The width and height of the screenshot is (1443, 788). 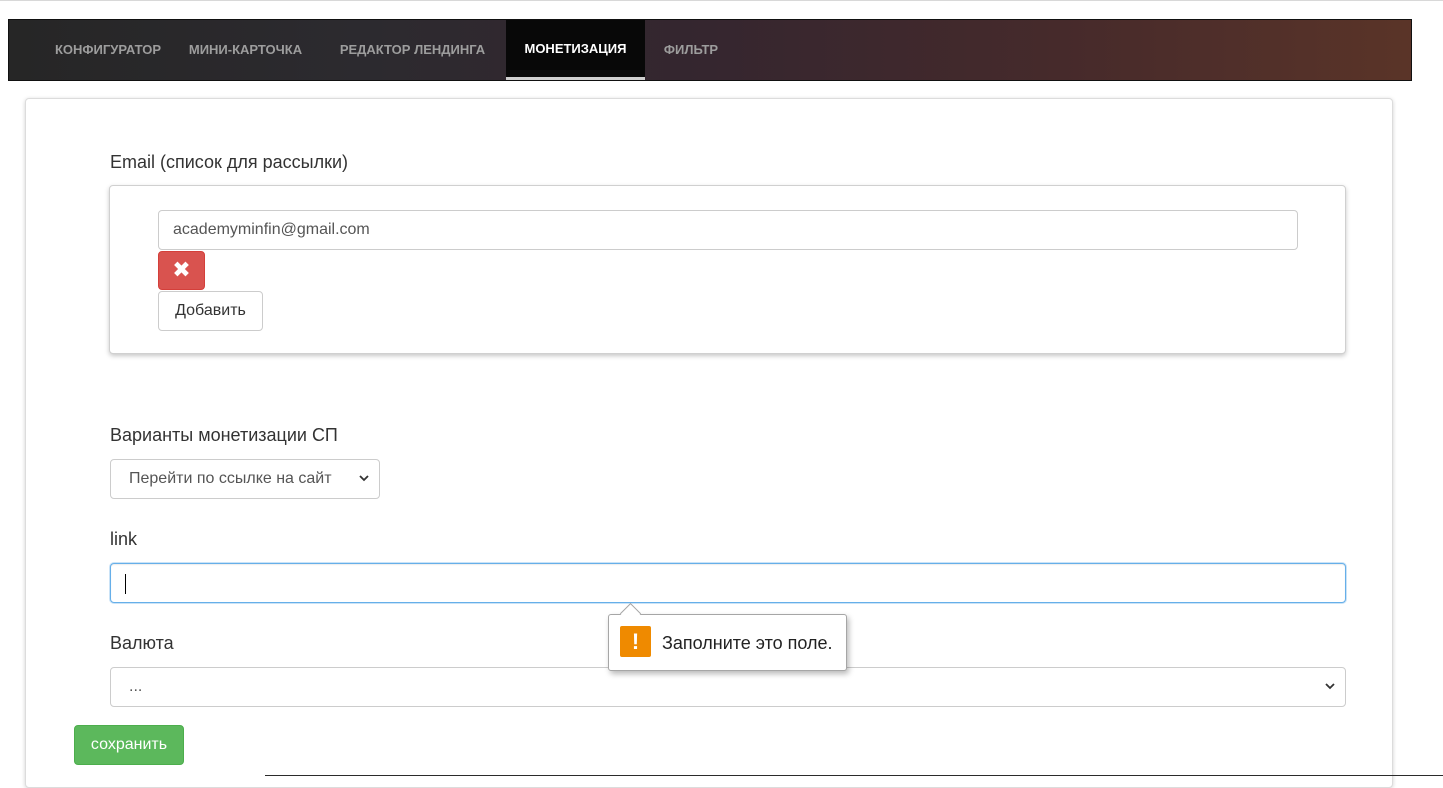 What do you see at coordinates (635, 641) in the screenshot?
I see `warning-icon: !` at bounding box center [635, 641].